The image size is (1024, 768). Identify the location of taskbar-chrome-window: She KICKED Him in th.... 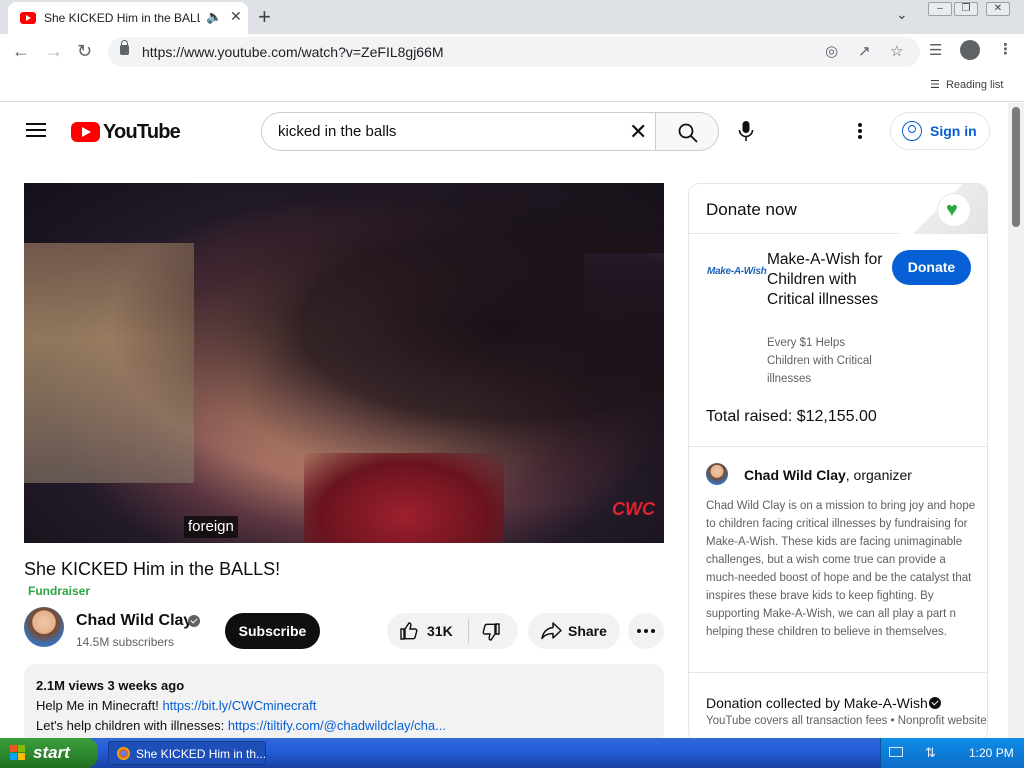
(187, 753).